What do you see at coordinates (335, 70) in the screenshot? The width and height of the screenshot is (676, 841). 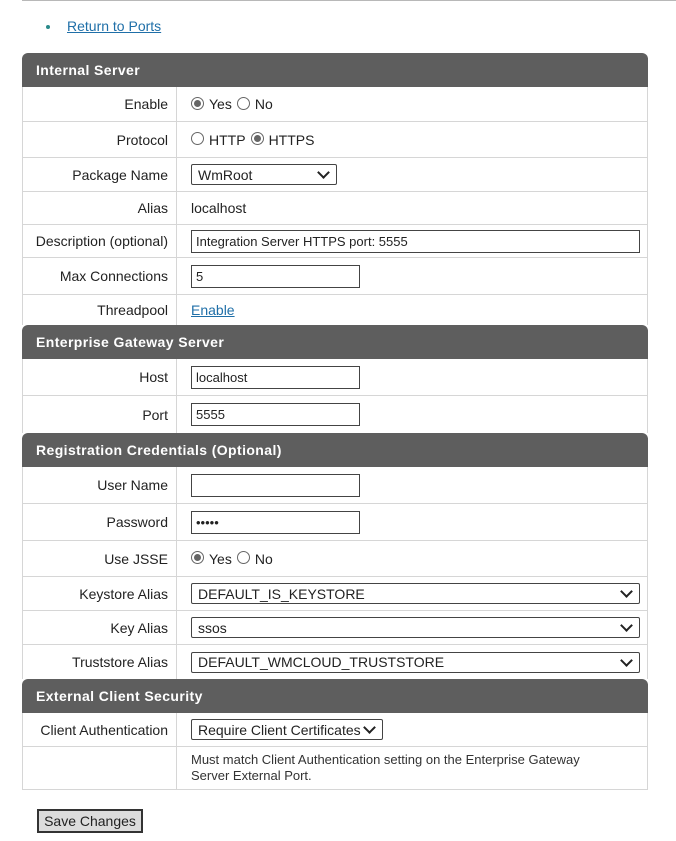 I see `internal-server-header: Internal Server` at bounding box center [335, 70].